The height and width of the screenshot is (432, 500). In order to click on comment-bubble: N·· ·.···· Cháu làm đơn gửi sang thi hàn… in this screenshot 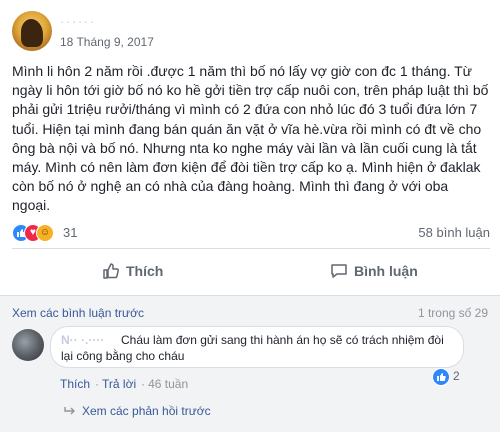, I will do `click(257, 347)`.